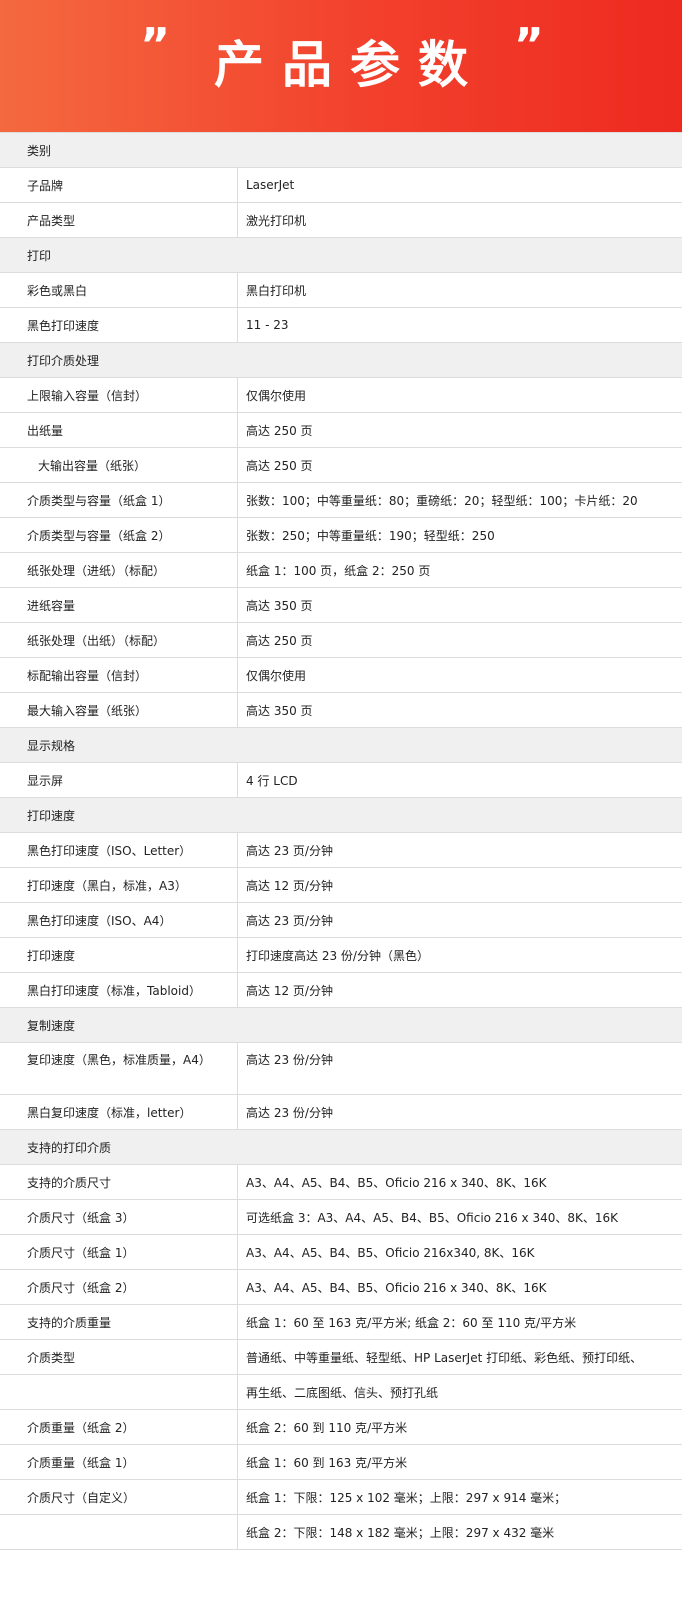 The image size is (682, 1600). What do you see at coordinates (341, 780) in the screenshot?
I see `table-row: 显示屏 4 行 LCD` at bounding box center [341, 780].